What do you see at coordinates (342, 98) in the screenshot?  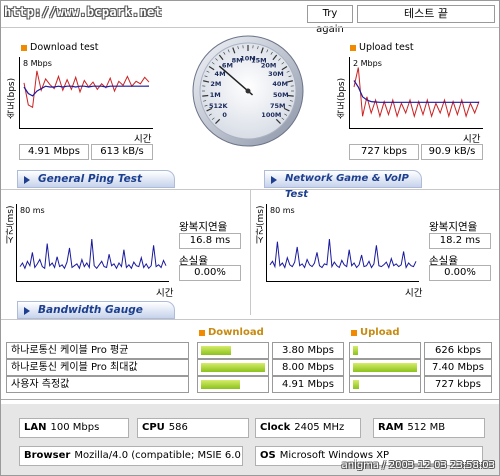 I see `upload-ylabel: 속도(bps)` at bounding box center [342, 98].